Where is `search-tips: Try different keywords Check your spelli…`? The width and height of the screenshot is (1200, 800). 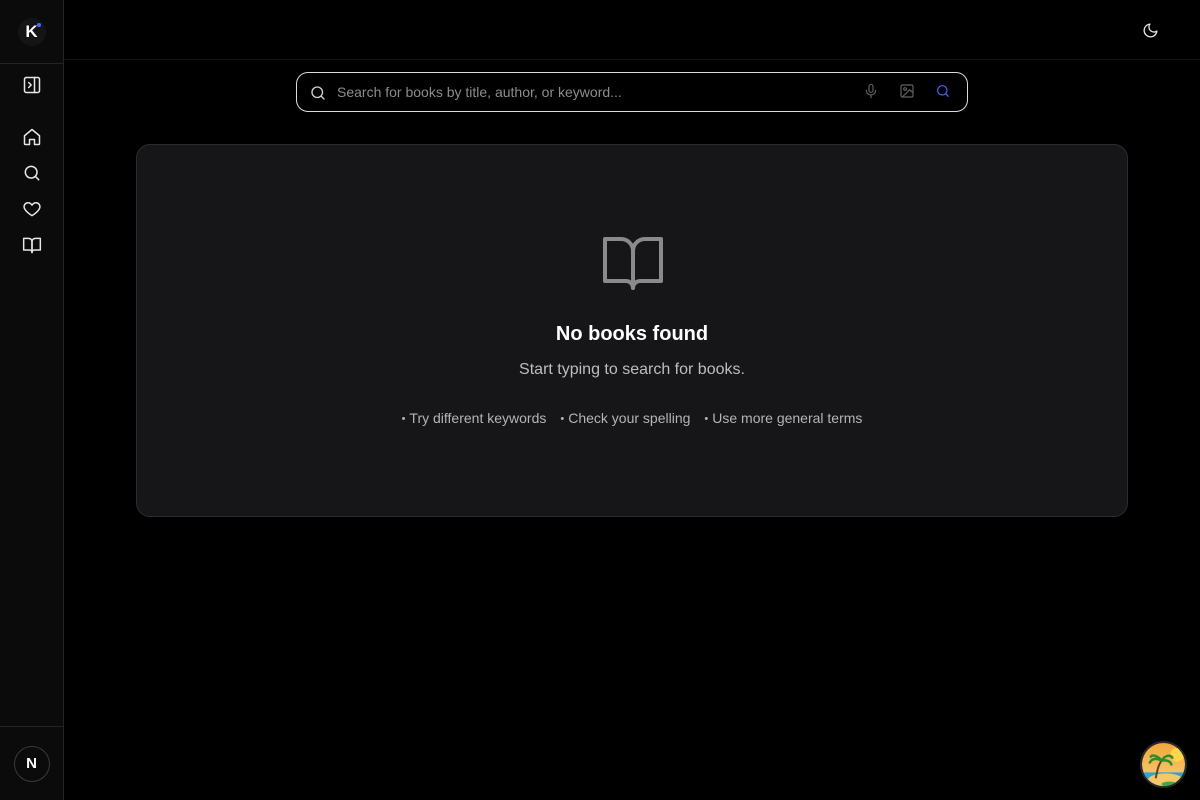 search-tips: Try different keywords Check your spelli… is located at coordinates (632, 418).